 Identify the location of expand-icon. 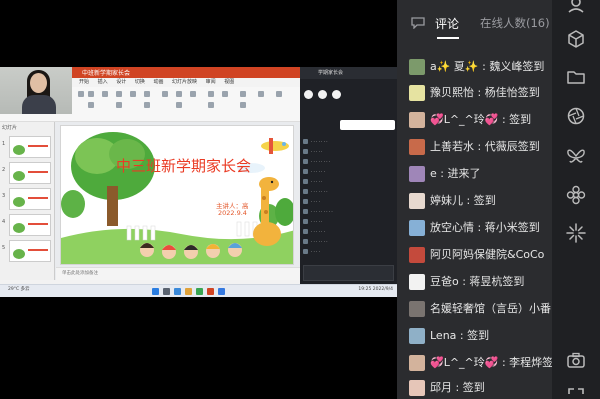
(576, 392).